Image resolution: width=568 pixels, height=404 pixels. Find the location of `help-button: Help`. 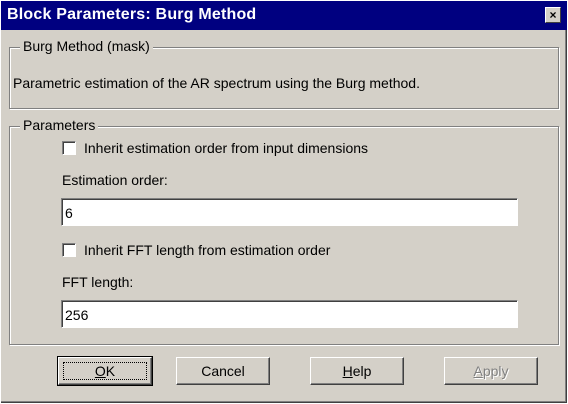

help-button: Help is located at coordinates (357, 371).